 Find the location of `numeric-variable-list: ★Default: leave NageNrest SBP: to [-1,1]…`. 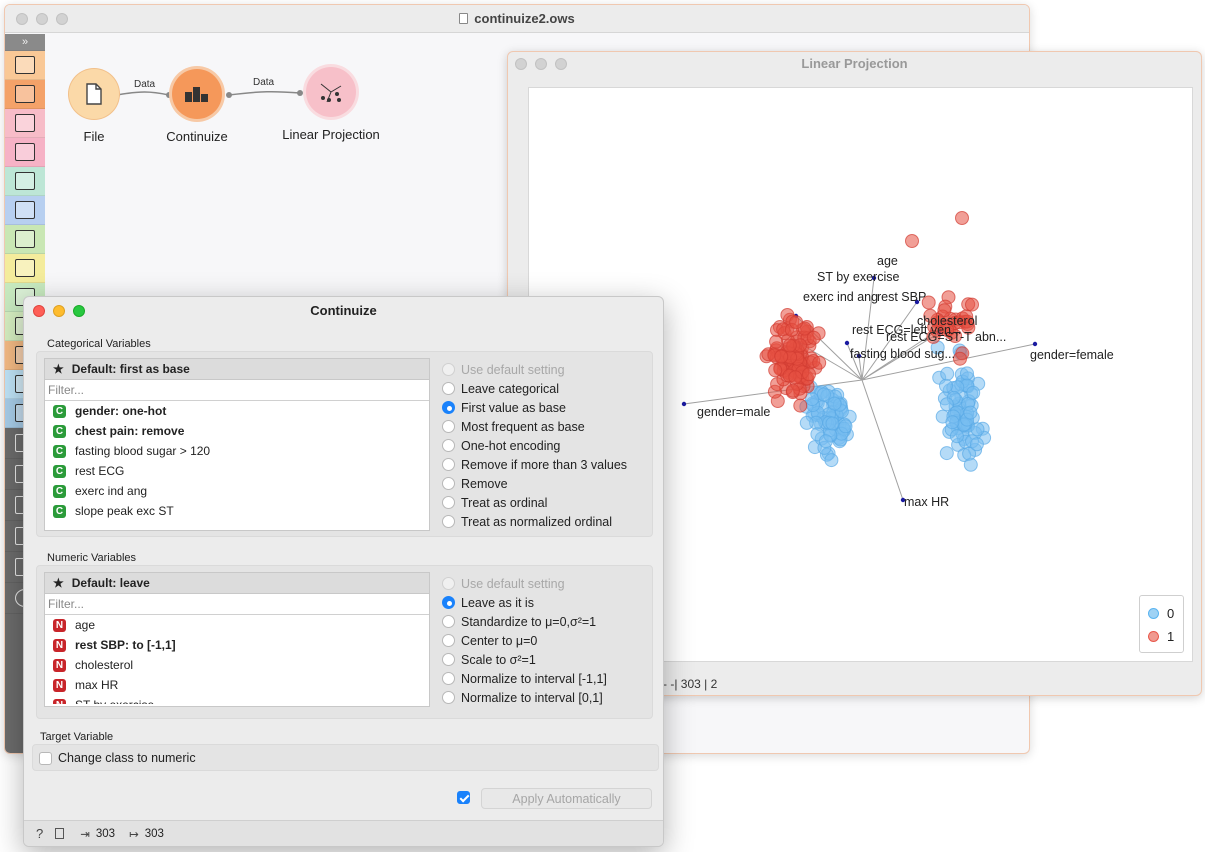

numeric-variable-list: ★Default: leave NageNrest SBP: to [-1,1]… is located at coordinates (237, 639).